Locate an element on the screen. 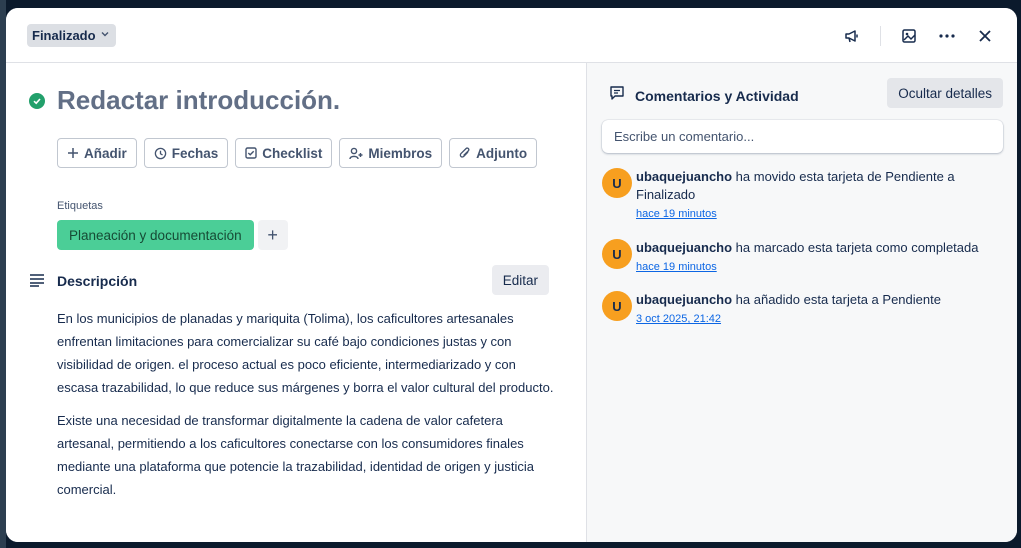  members-button: Miembros is located at coordinates (391, 153).